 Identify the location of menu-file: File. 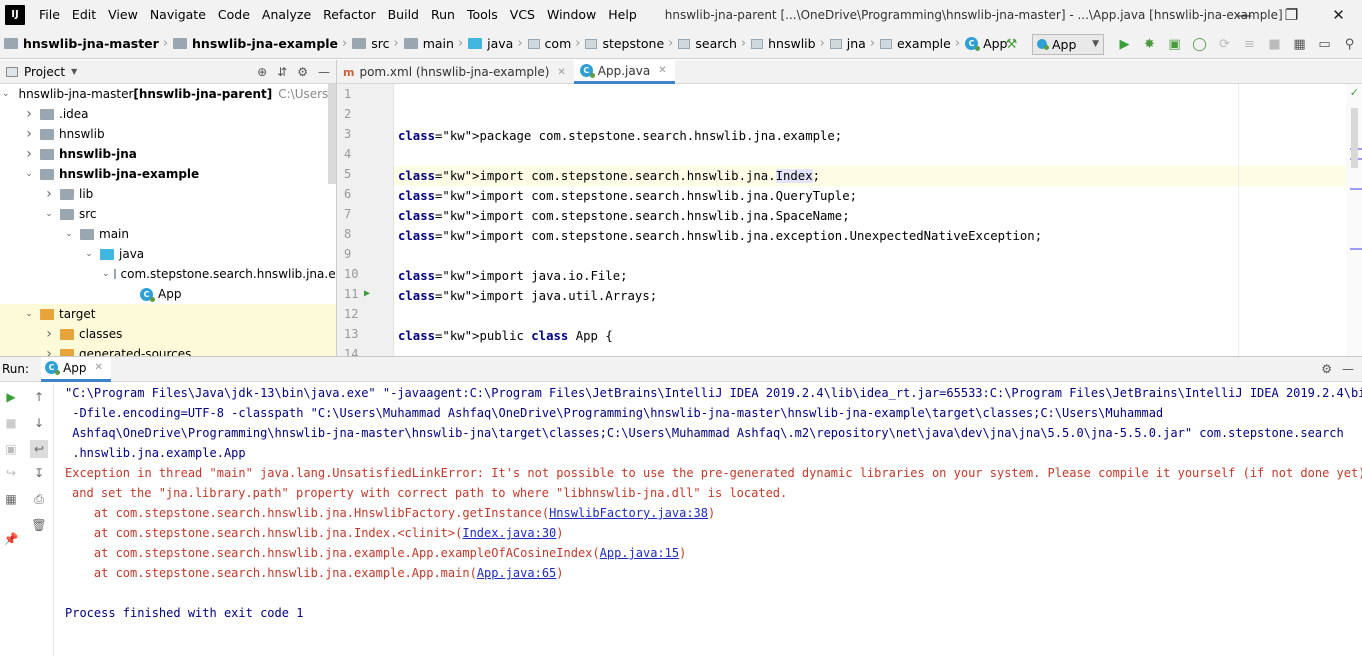
(49, 14).